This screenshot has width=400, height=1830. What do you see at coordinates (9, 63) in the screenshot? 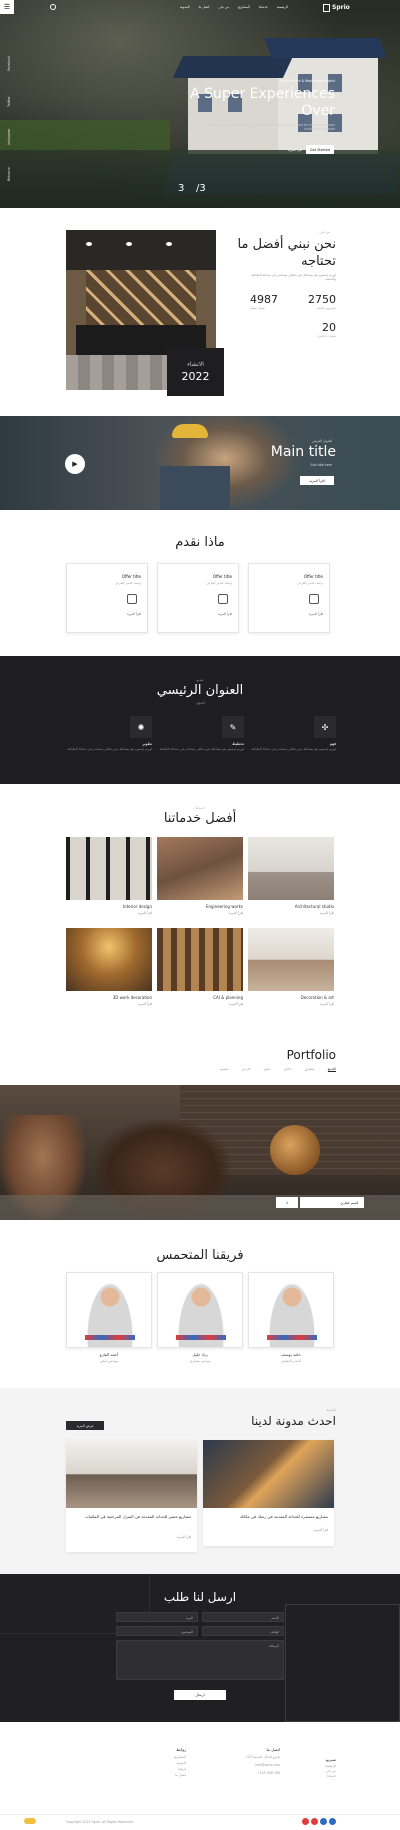
I see `social-link: Facebook` at bounding box center [9, 63].